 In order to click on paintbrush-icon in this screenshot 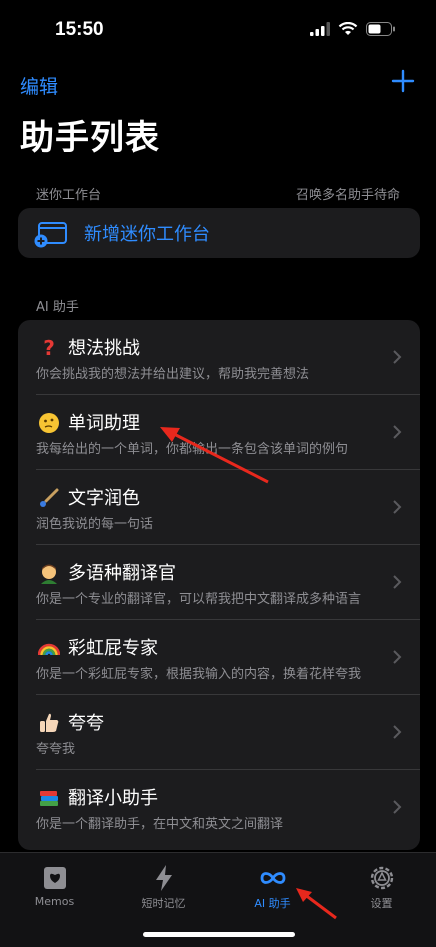, I will do `click(49, 497)`.